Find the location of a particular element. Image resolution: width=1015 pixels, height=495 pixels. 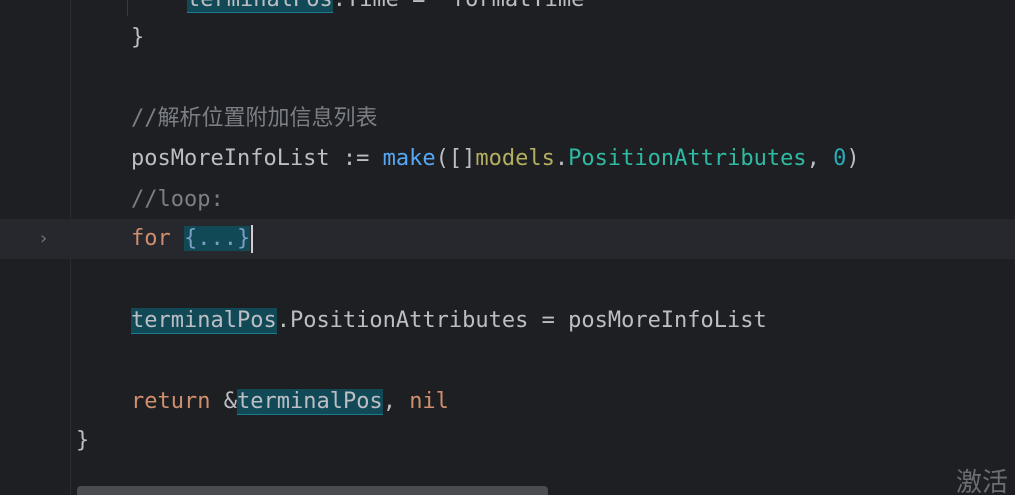

horizontal-scrollbar is located at coordinates (312, 490).